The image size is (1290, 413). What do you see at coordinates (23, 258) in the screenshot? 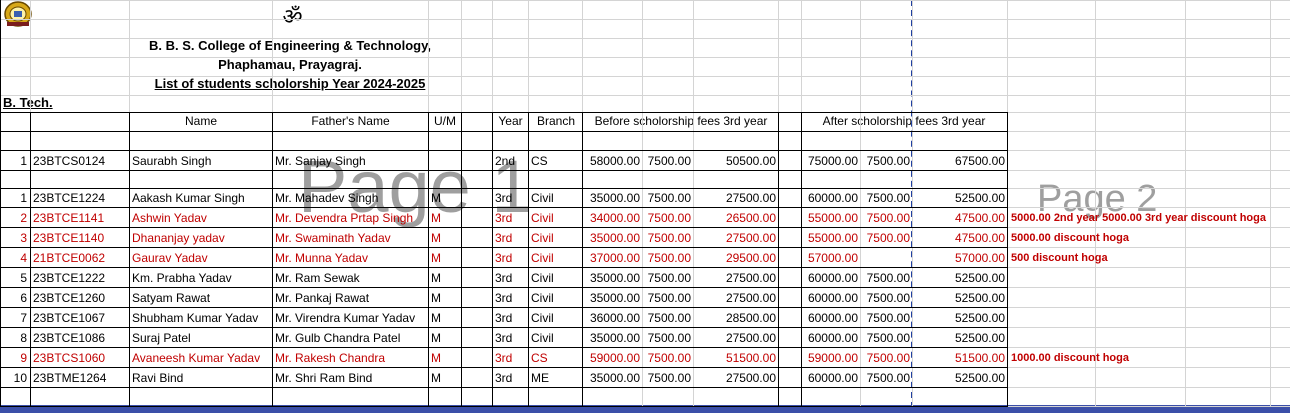
I see `cell-serial-number: 4` at bounding box center [23, 258].